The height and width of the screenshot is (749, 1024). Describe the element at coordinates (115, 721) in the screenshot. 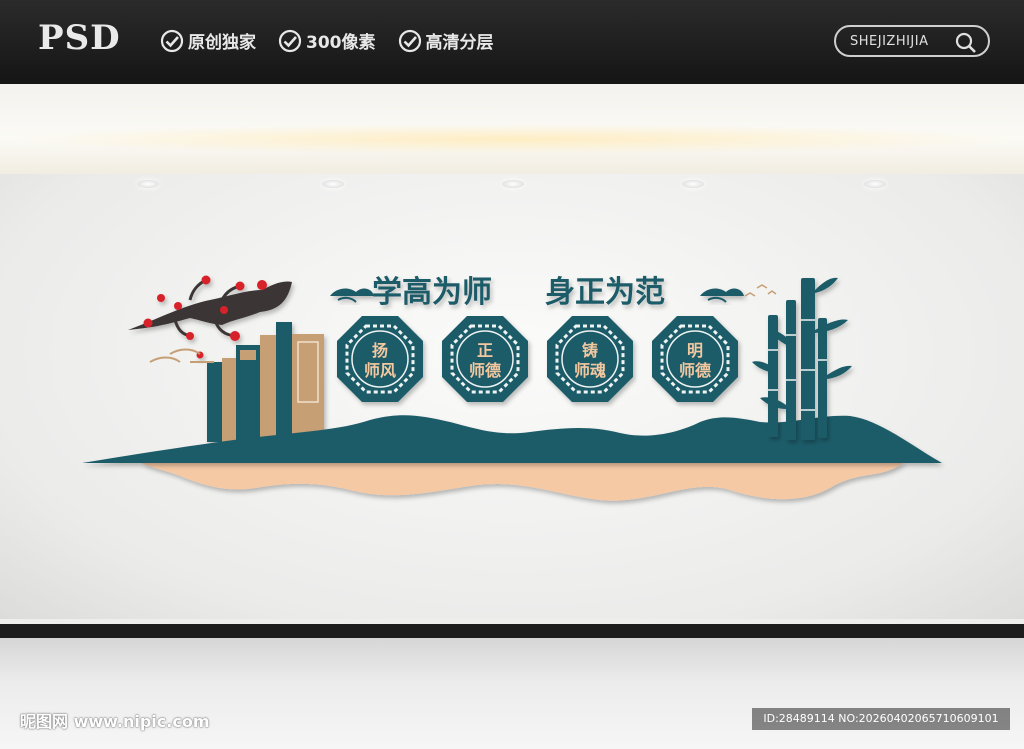

I see `nipic-watermark: 昵图网 www.nipic.com` at that location.